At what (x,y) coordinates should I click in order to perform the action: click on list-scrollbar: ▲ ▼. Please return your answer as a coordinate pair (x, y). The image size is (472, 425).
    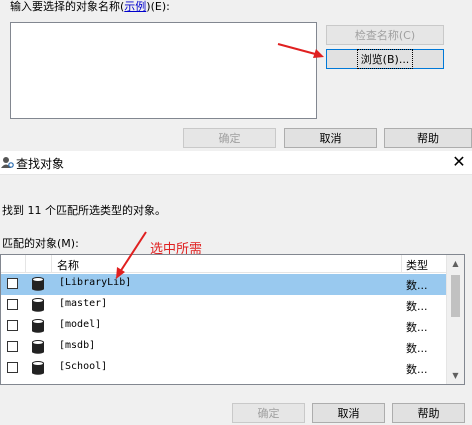
    Looking at the image, I should click on (455, 319).